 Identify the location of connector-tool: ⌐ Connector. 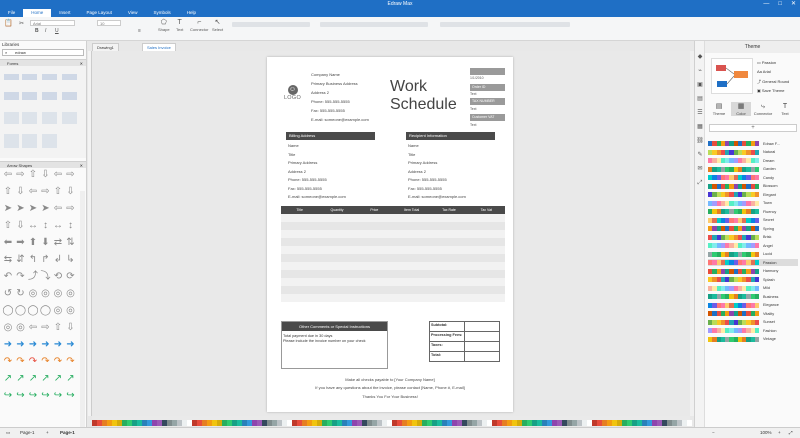
(199, 25).